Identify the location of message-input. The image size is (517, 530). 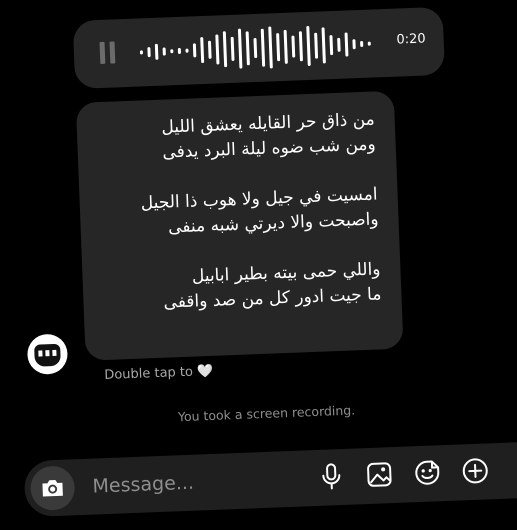
(192, 482).